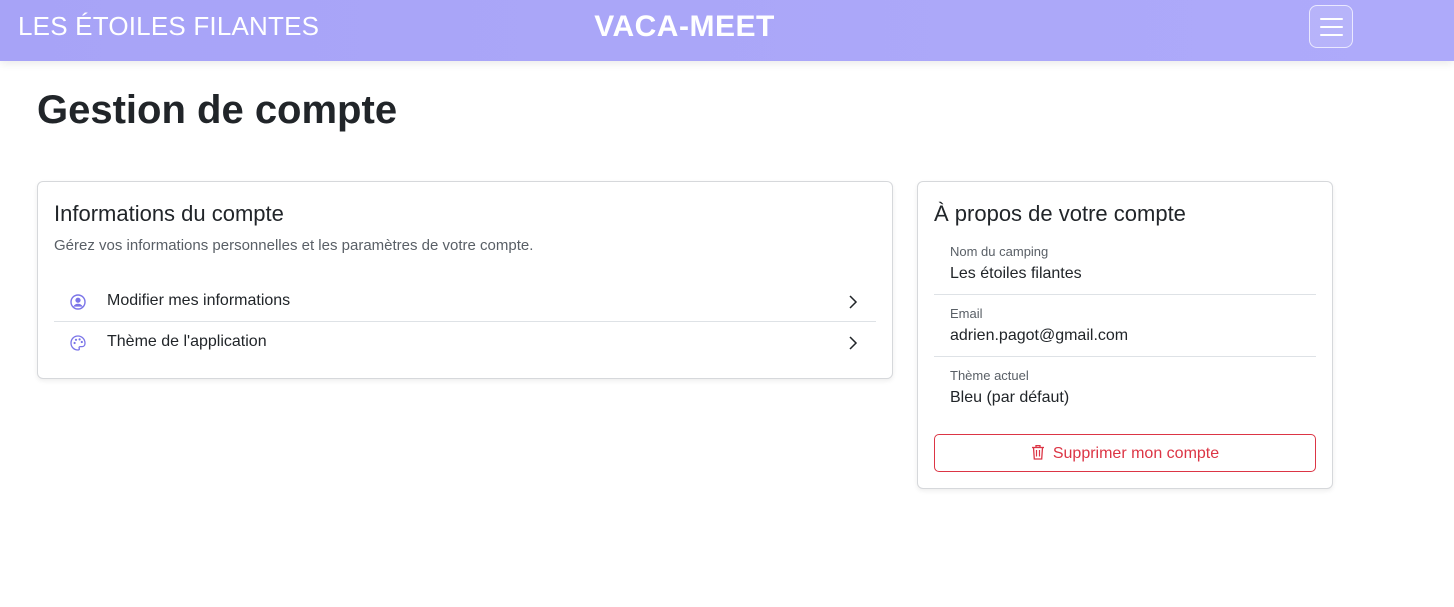  Describe the element at coordinates (1125, 388) in the screenshot. I see `current-theme-field: Thème actuel Bleu (par défaut)` at that location.